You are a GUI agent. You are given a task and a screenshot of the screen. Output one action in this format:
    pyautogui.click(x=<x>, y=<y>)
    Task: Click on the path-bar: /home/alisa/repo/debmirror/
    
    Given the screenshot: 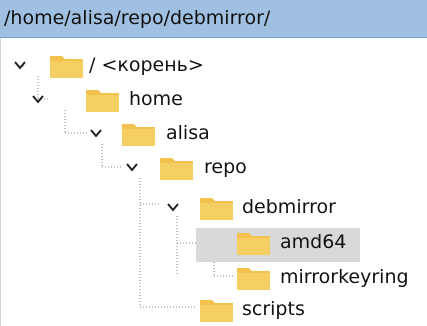 What is the action you would take?
    pyautogui.click(x=213, y=19)
    